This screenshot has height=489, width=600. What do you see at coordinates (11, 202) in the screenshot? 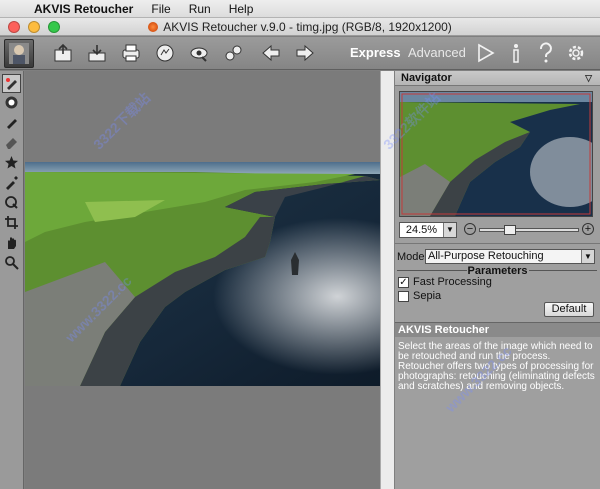
I see `chameleon-icon` at bounding box center [11, 202].